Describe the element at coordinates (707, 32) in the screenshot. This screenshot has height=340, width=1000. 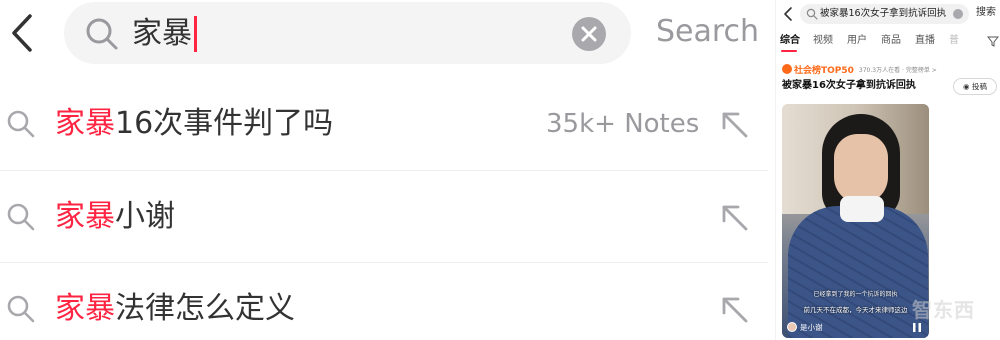
I see `search-button: Search` at that location.